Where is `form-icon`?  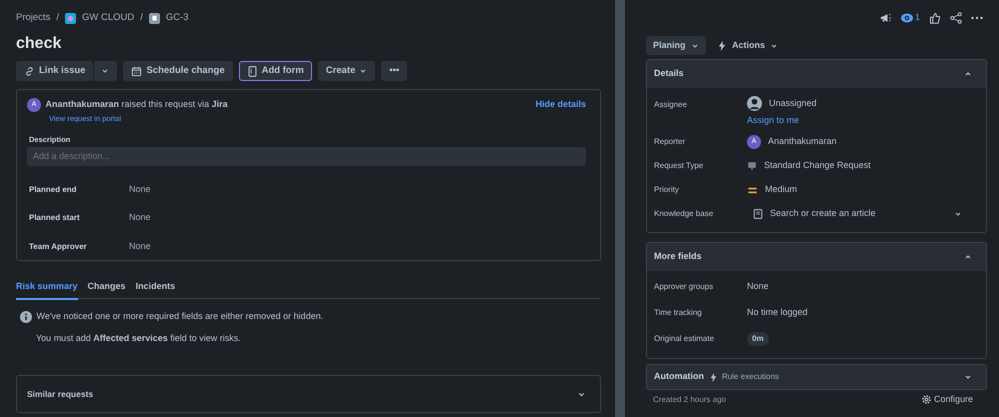
form-icon is located at coordinates (252, 71).